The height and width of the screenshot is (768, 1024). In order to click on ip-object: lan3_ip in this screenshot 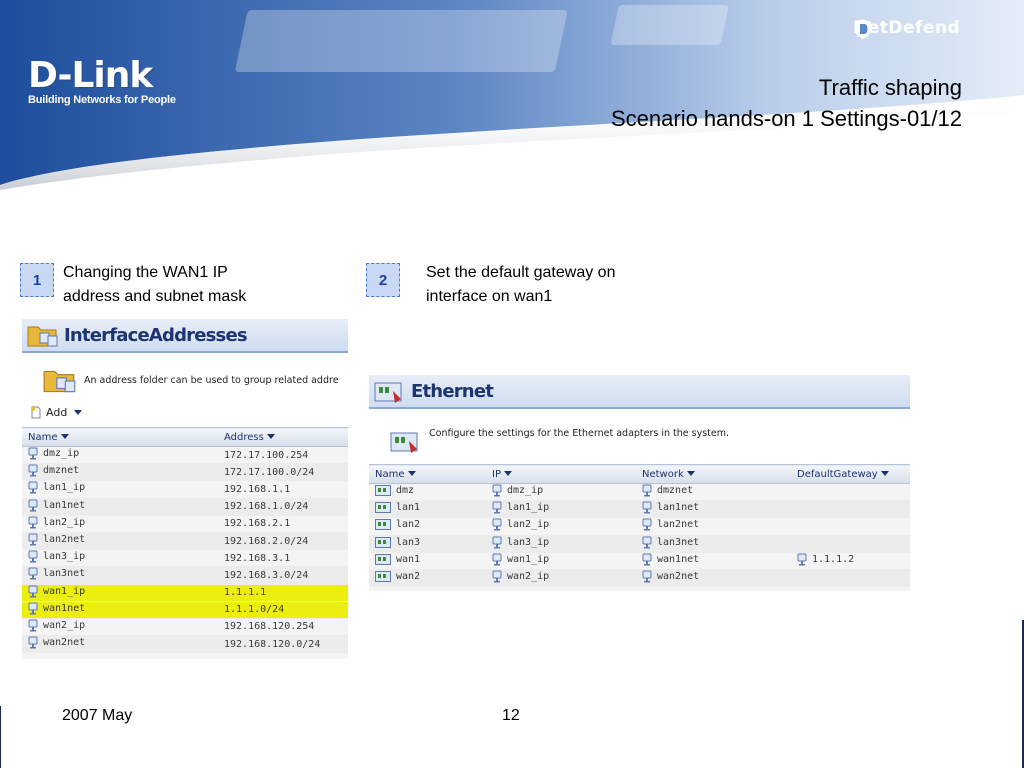, I will do `click(520, 542)`.